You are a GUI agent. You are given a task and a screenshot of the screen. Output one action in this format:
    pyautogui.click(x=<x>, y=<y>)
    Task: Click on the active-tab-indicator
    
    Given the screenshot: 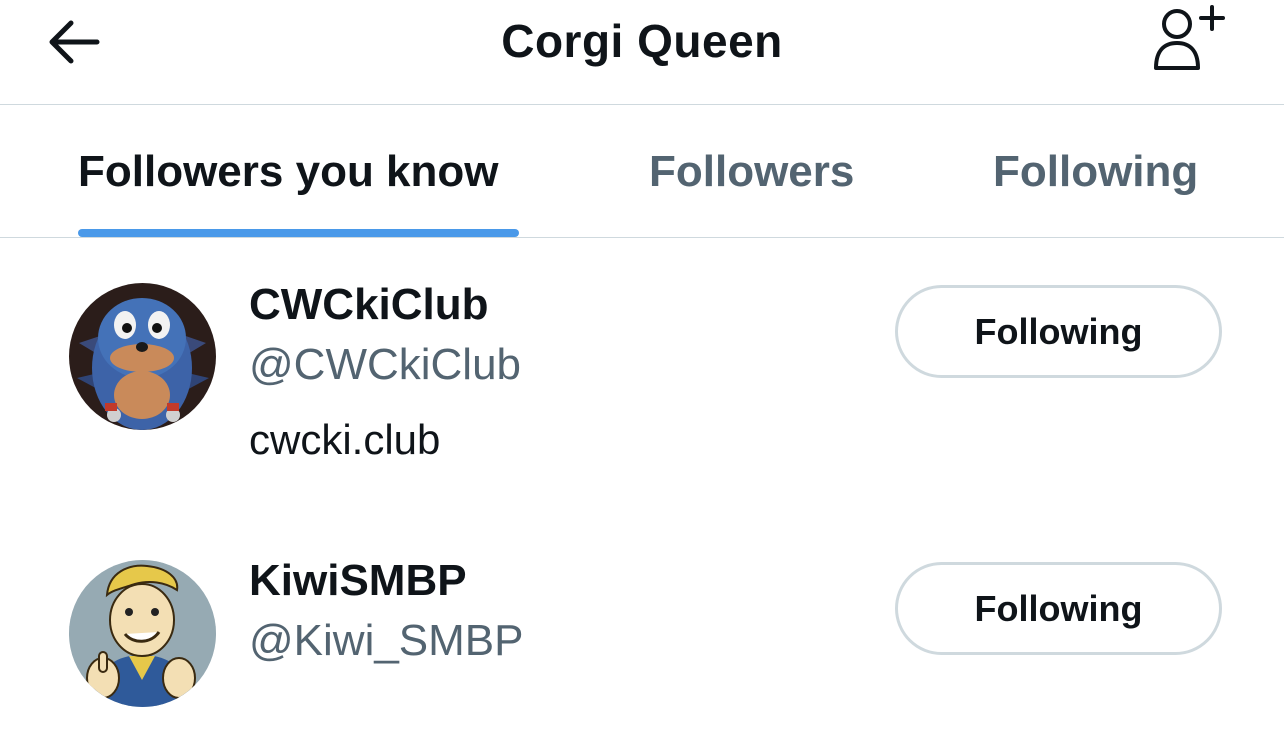 What is the action you would take?
    pyautogui.click(x=298, y=233)
    